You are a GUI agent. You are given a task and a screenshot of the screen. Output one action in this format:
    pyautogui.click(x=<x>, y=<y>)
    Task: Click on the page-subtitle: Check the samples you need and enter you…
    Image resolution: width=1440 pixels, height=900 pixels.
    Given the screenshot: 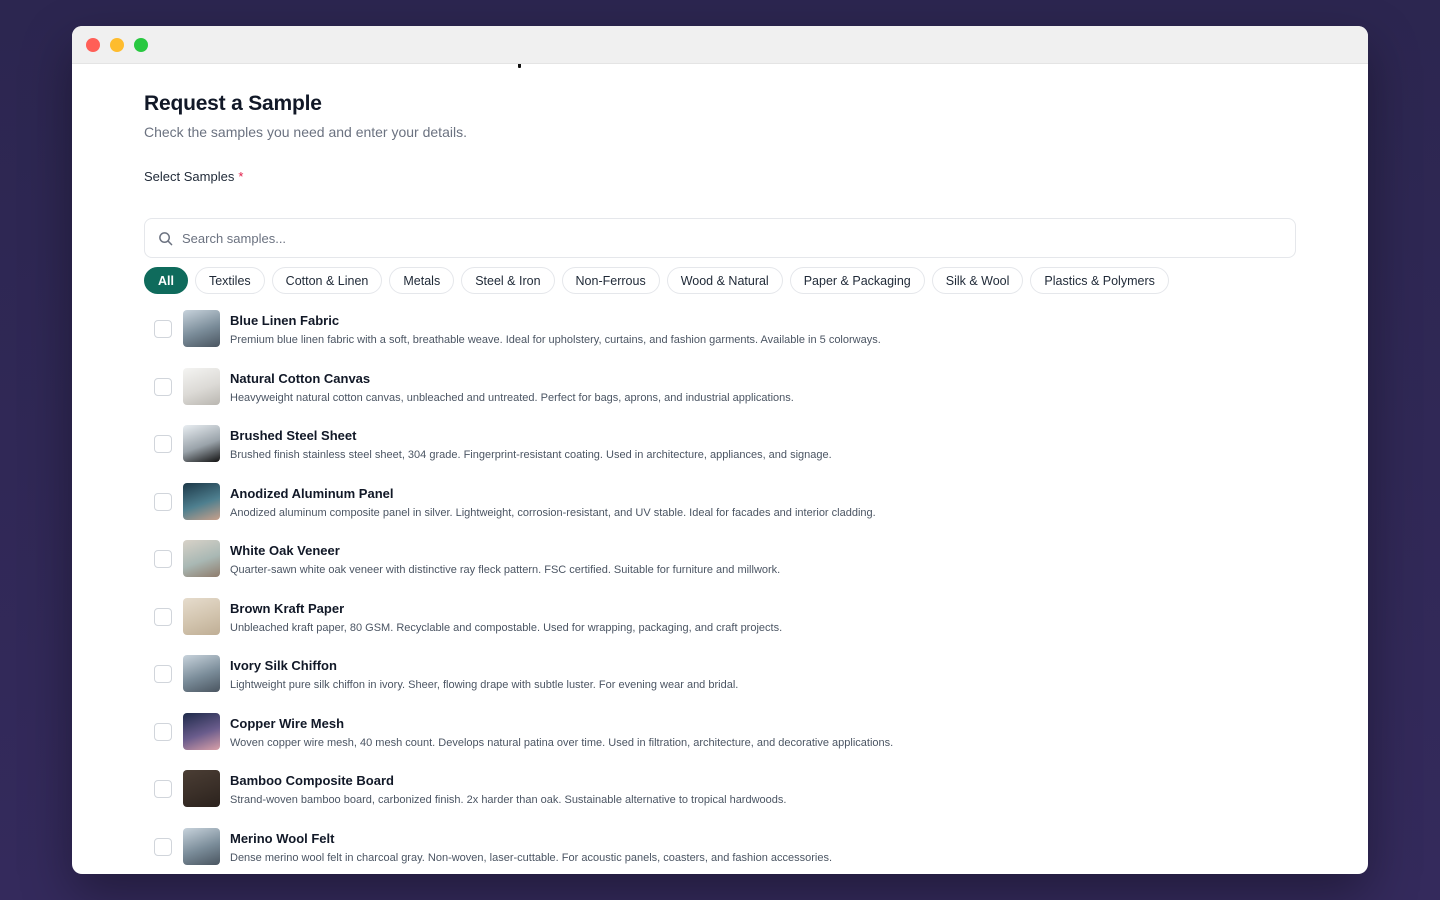 What is the action you would take?
    pyautogui.click(x=305, y=132)
    